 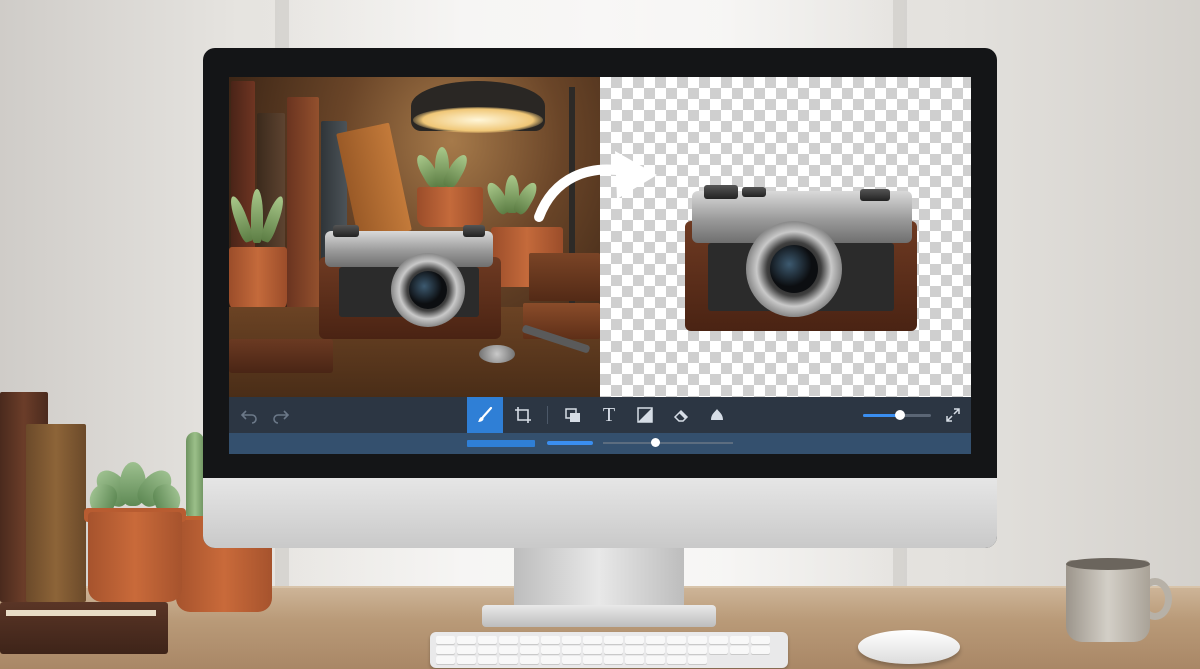 I want to click on mouse, so click(x=909, y=647).